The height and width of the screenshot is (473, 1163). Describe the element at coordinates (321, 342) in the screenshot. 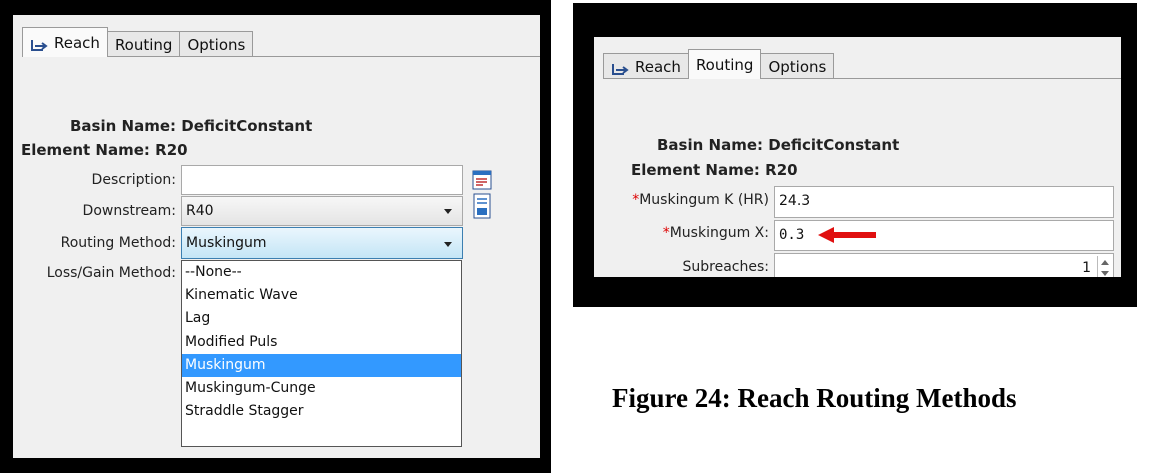

I see `dropdown-option: Modified Puls` at that location.